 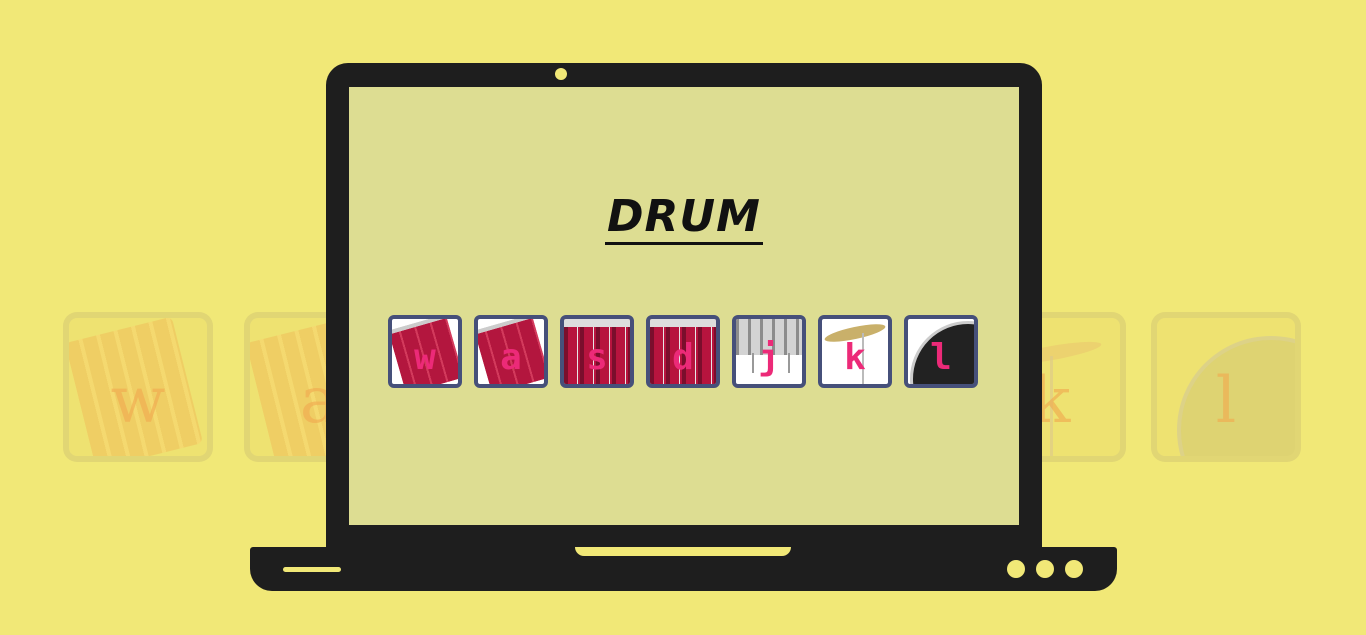 What do you see at coordinates (425, 357) in the screenshot?
I see `key-letter: w` at bounding box center [425, 357].